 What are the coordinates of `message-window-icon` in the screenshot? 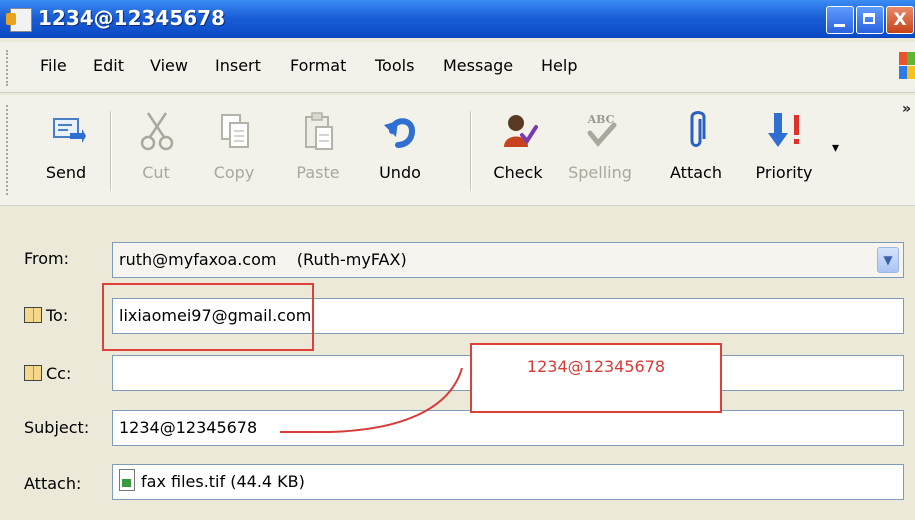 It's located at (19, 20).